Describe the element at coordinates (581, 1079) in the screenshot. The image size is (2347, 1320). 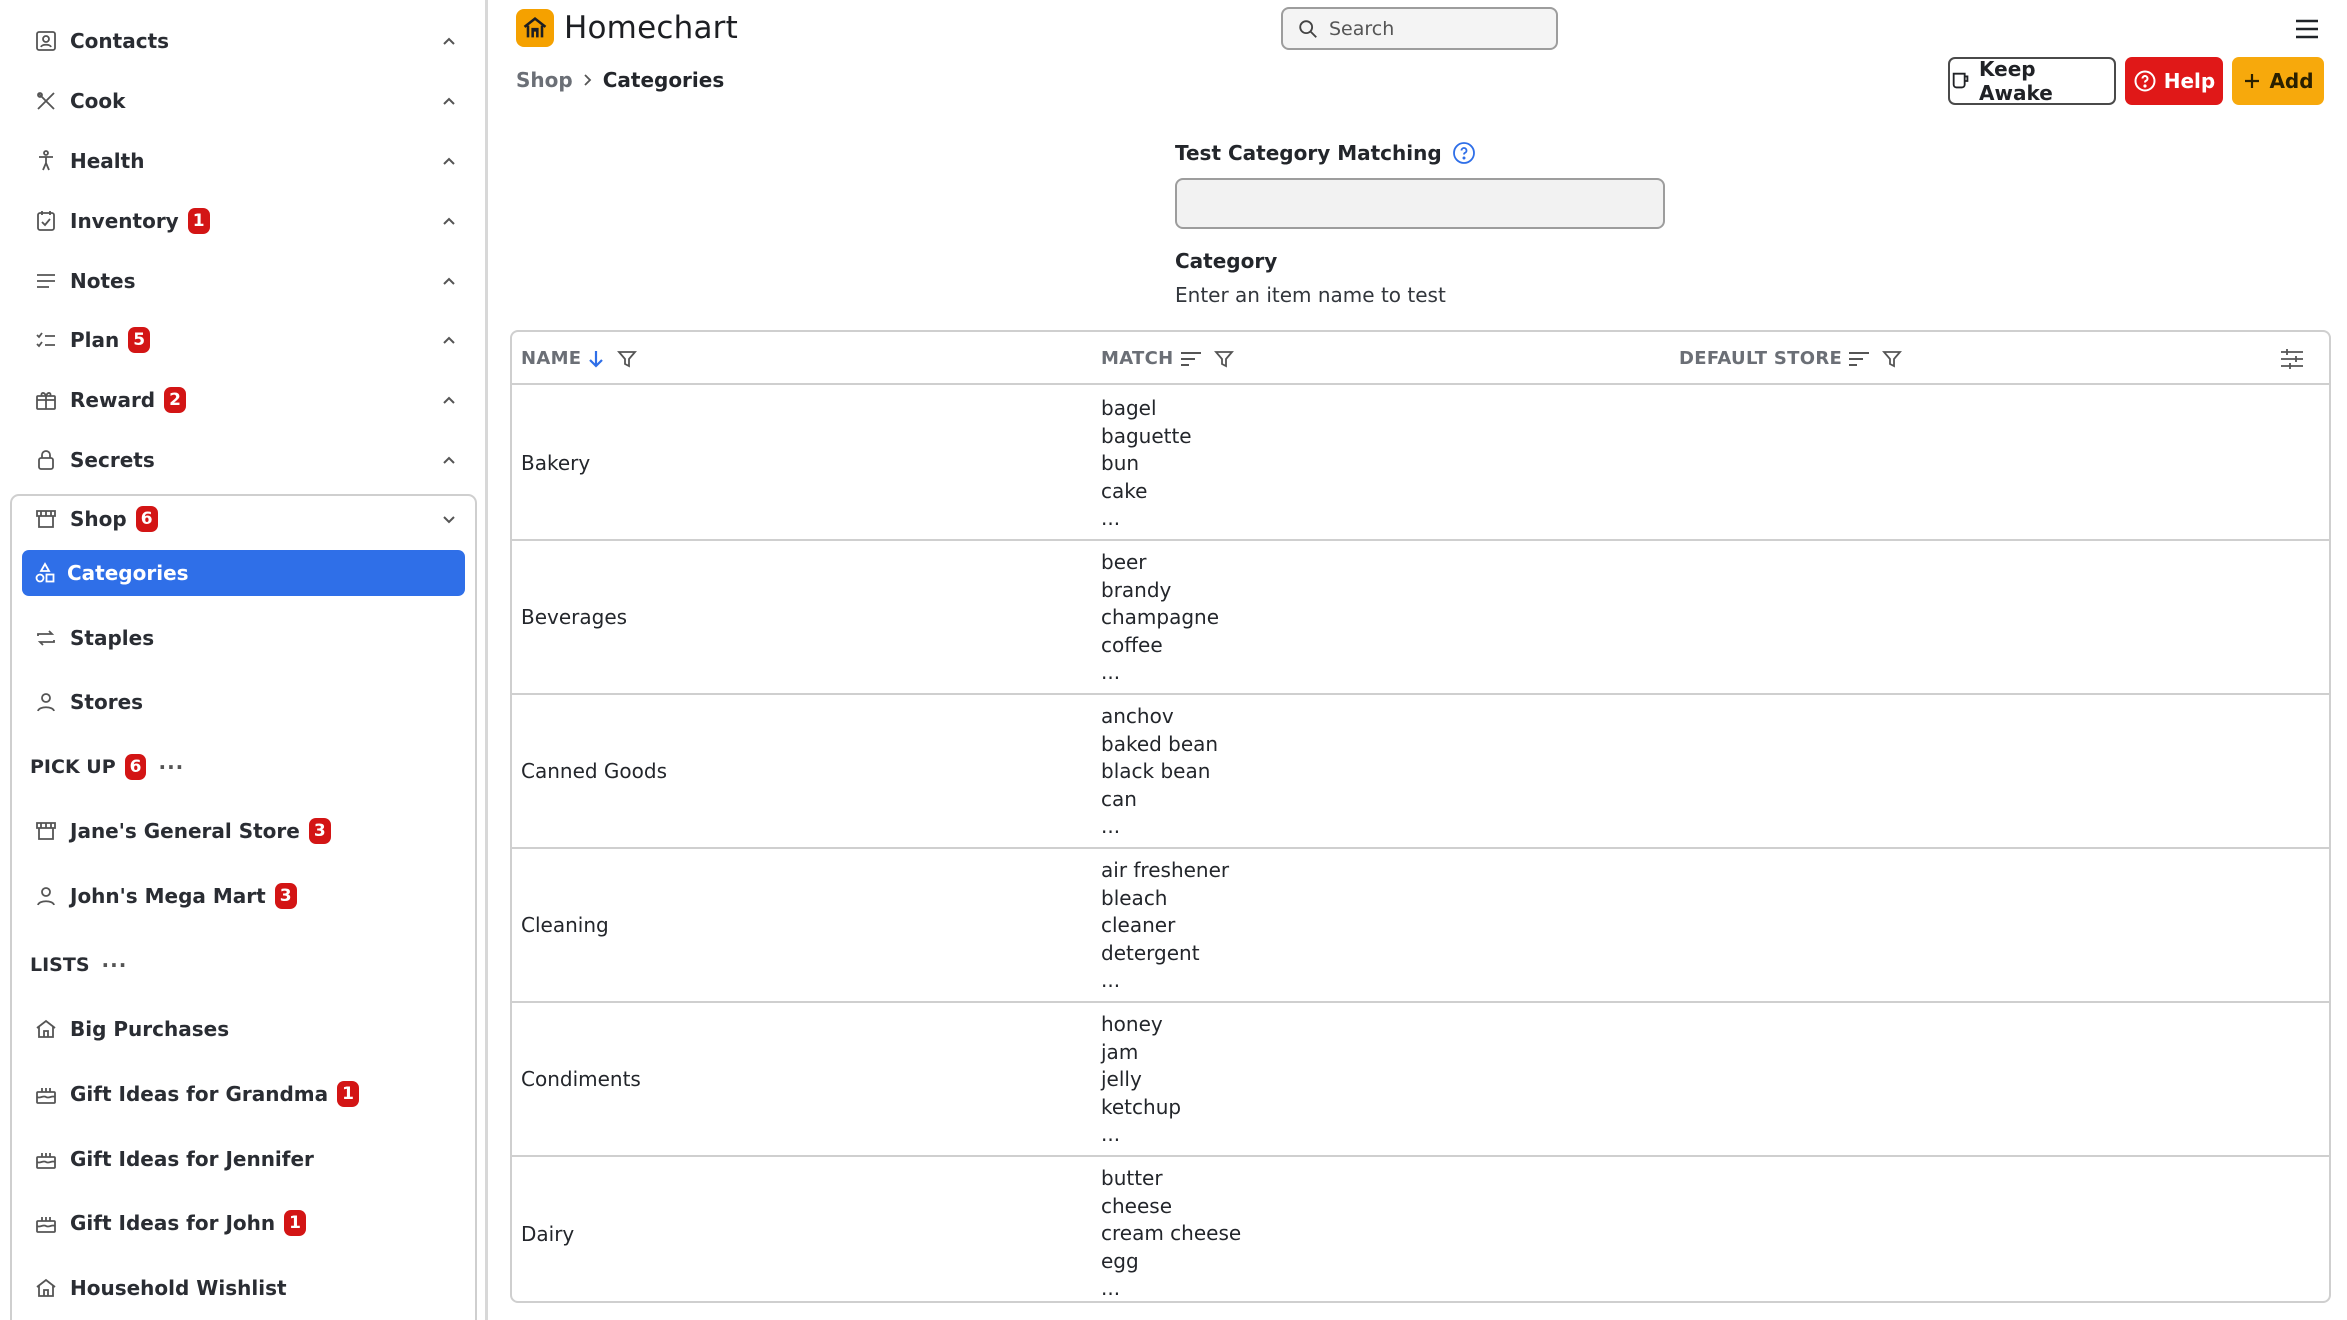
I see `category-name-cell: Condiments` at that location.